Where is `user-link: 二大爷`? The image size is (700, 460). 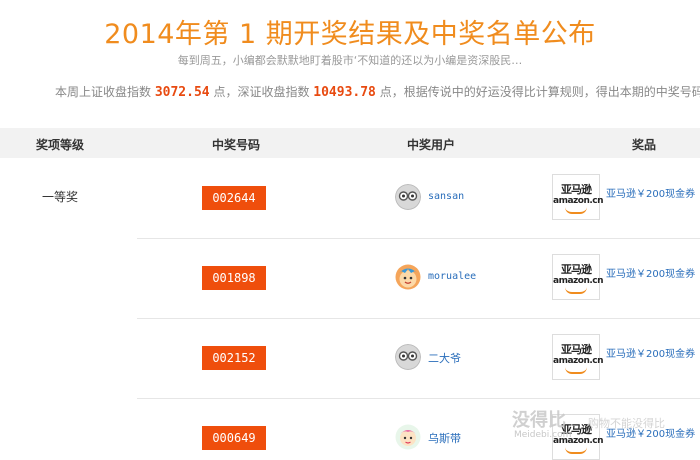
user-link: 二大爷 is located at coordinates (444, 358).